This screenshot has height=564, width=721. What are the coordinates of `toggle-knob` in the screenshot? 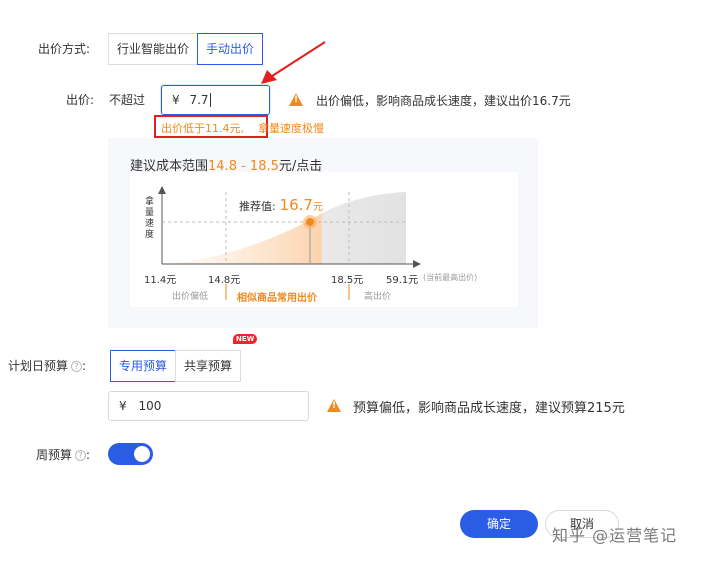 It's located at (142, 454).